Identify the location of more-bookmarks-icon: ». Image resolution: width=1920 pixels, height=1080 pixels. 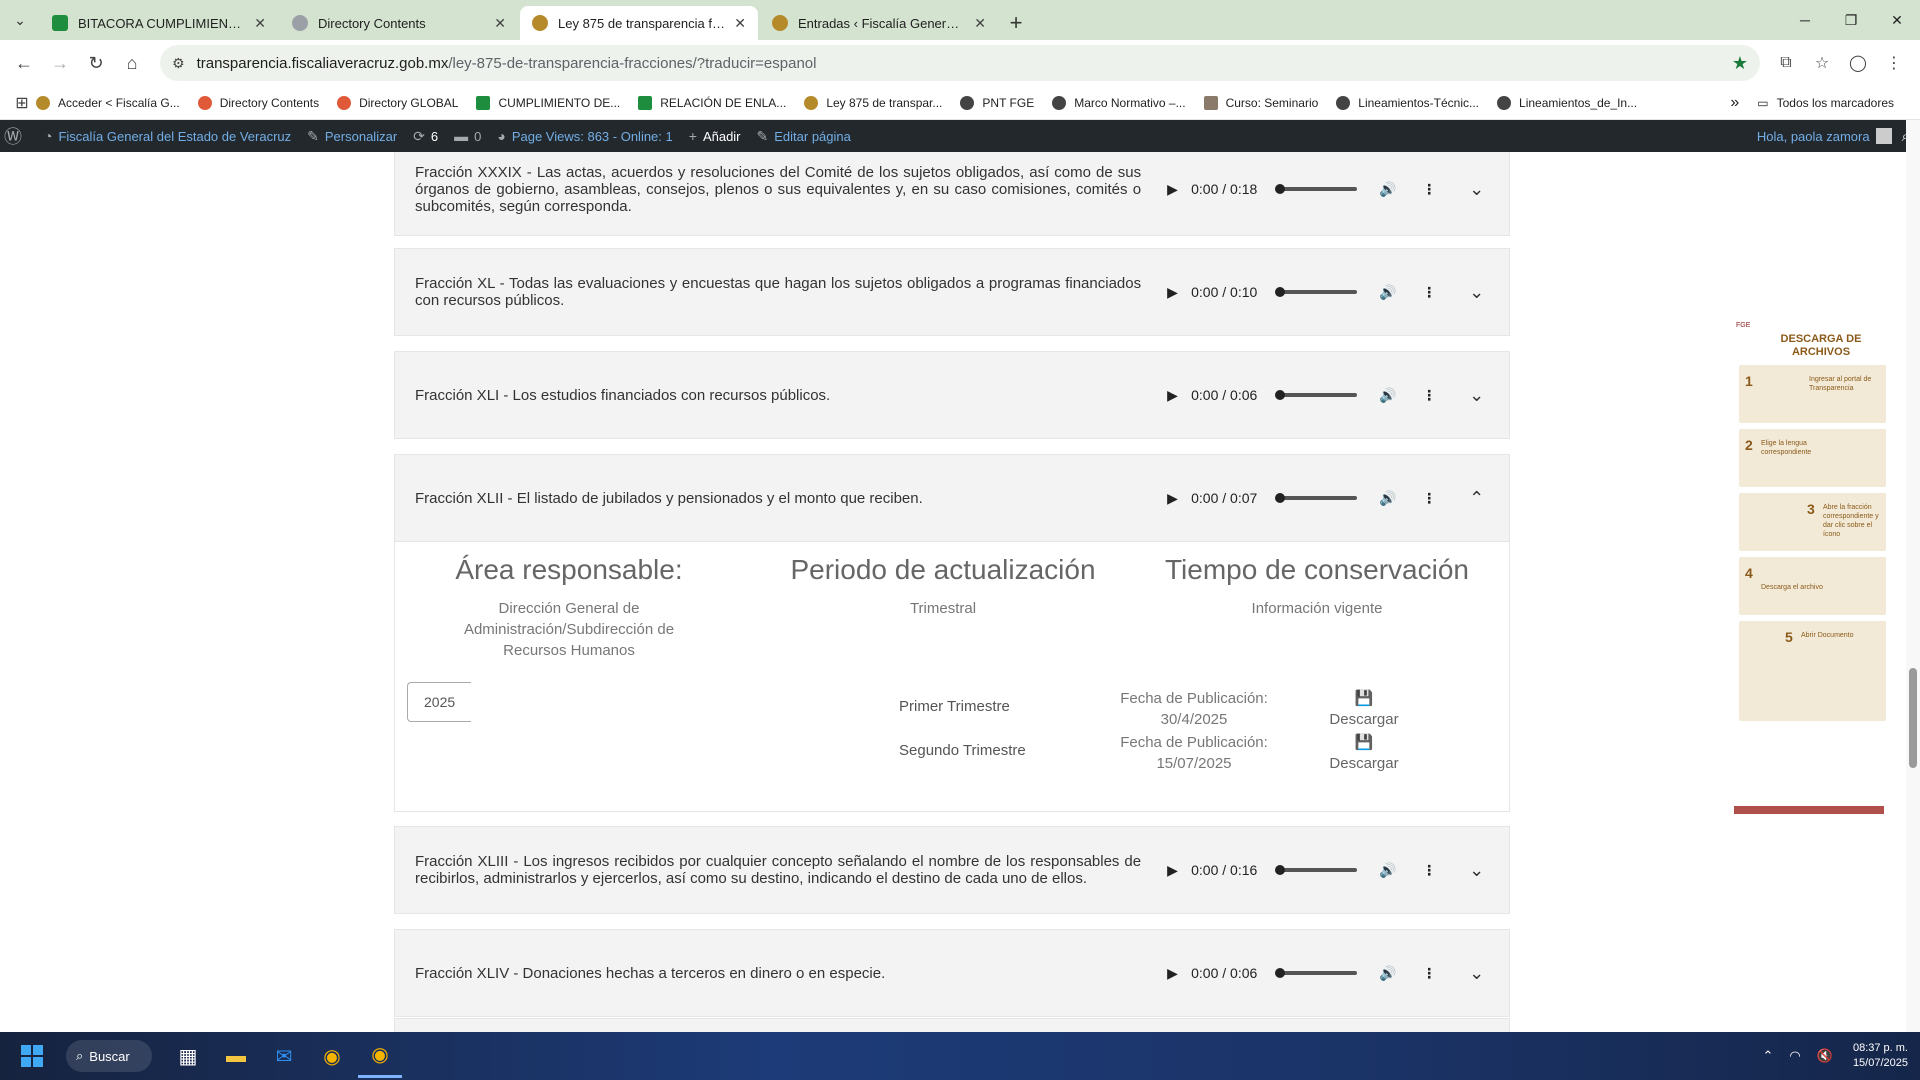
(1734, 103).